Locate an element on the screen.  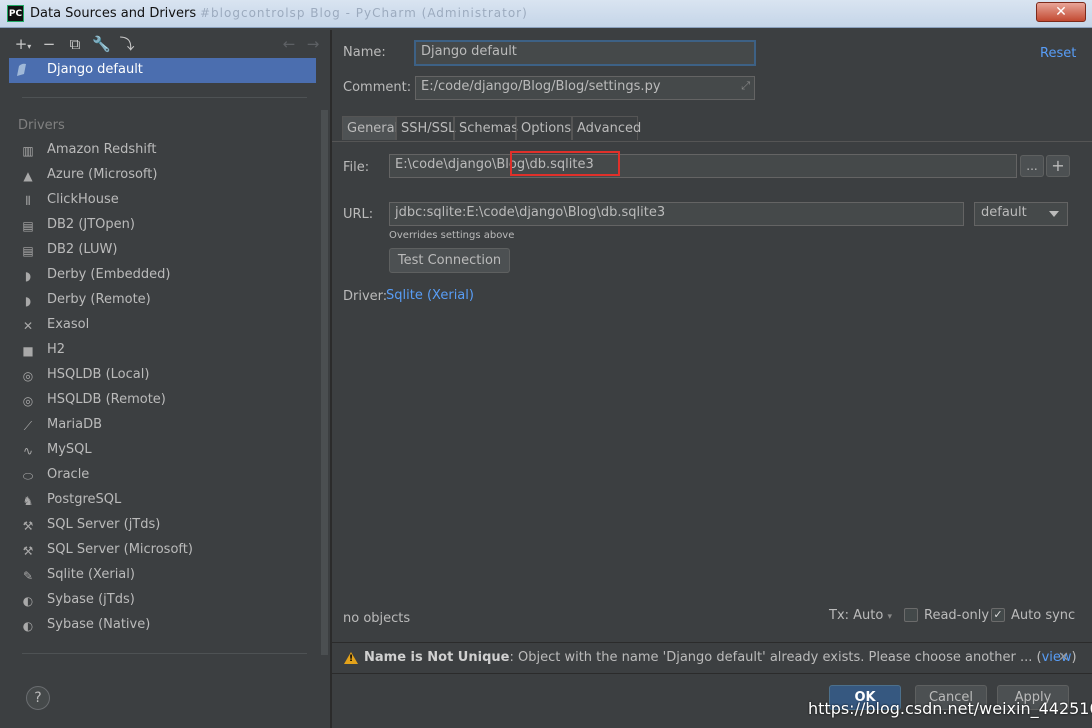
divider is located at coordinates (164, 653).